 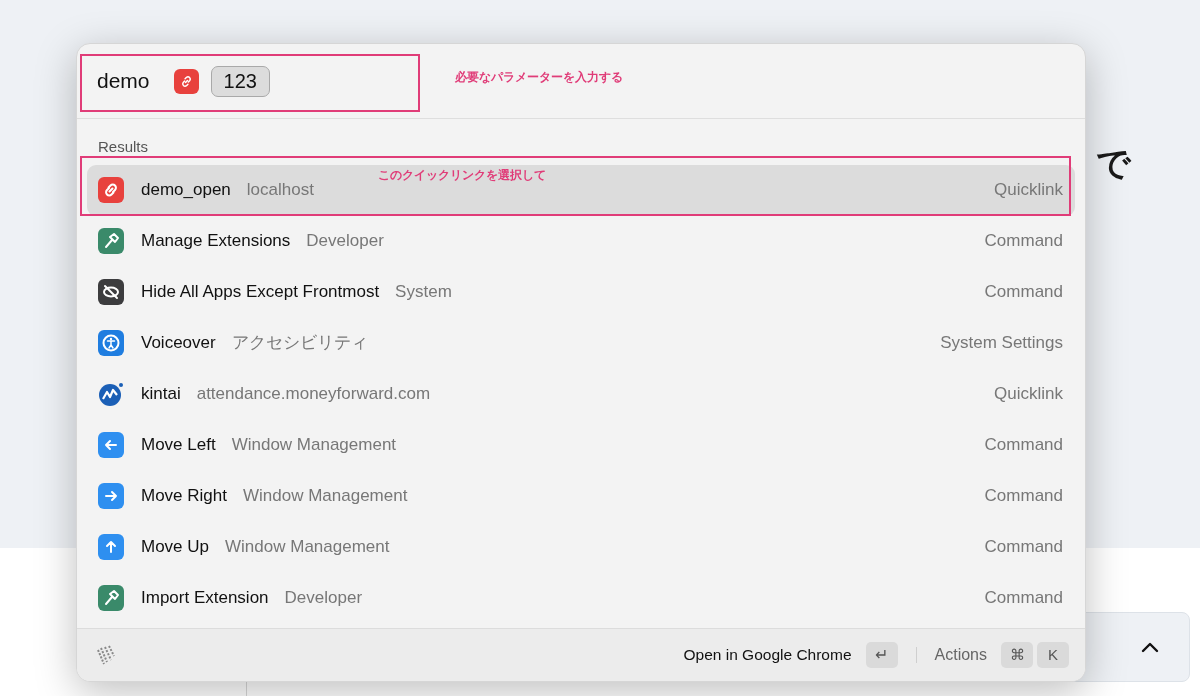 I want to click on result-title: Import Extension, so click(x=205, y=598).